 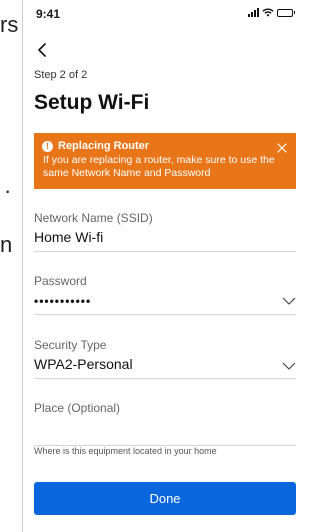 What do you see at coordinates (165, 302) in the screenshot?
I see `password-input: •••••••••••` at bounding box center [165, 302].